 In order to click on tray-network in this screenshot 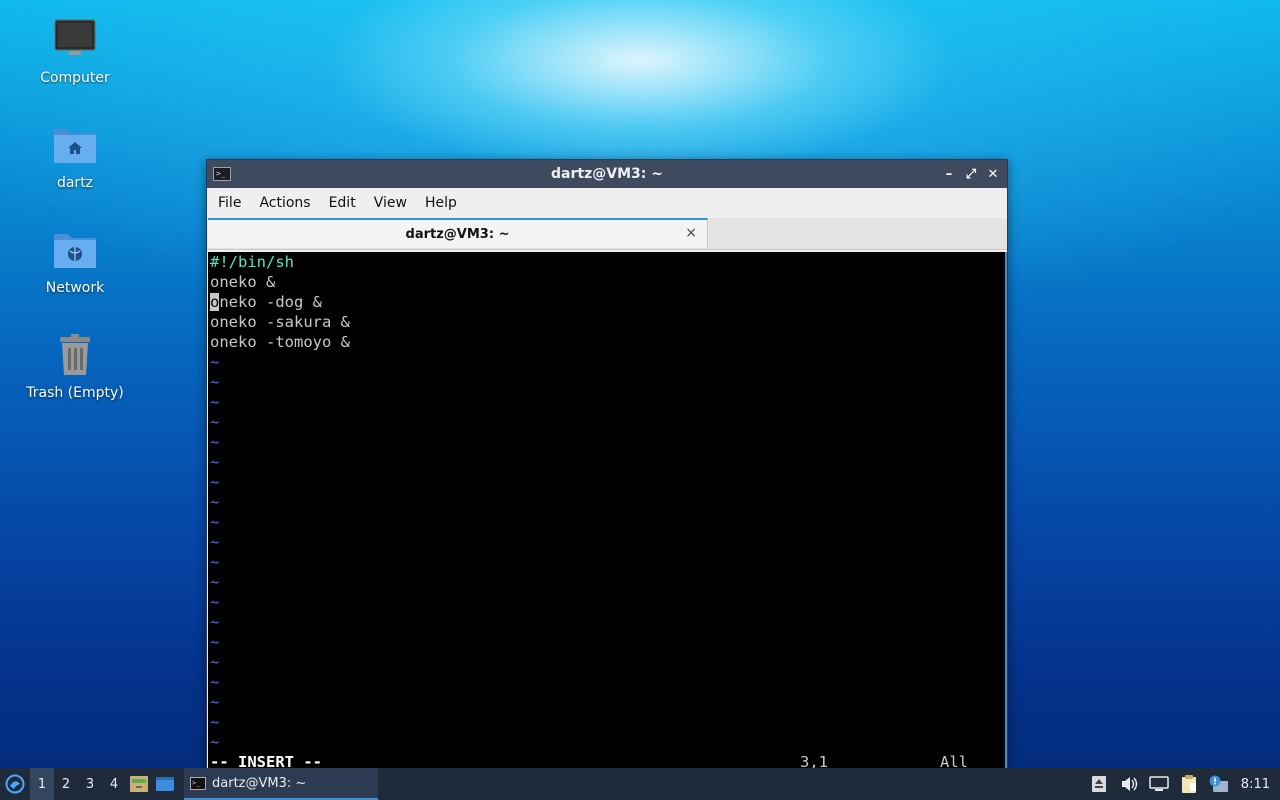, I will do `click(1159, 784)`.